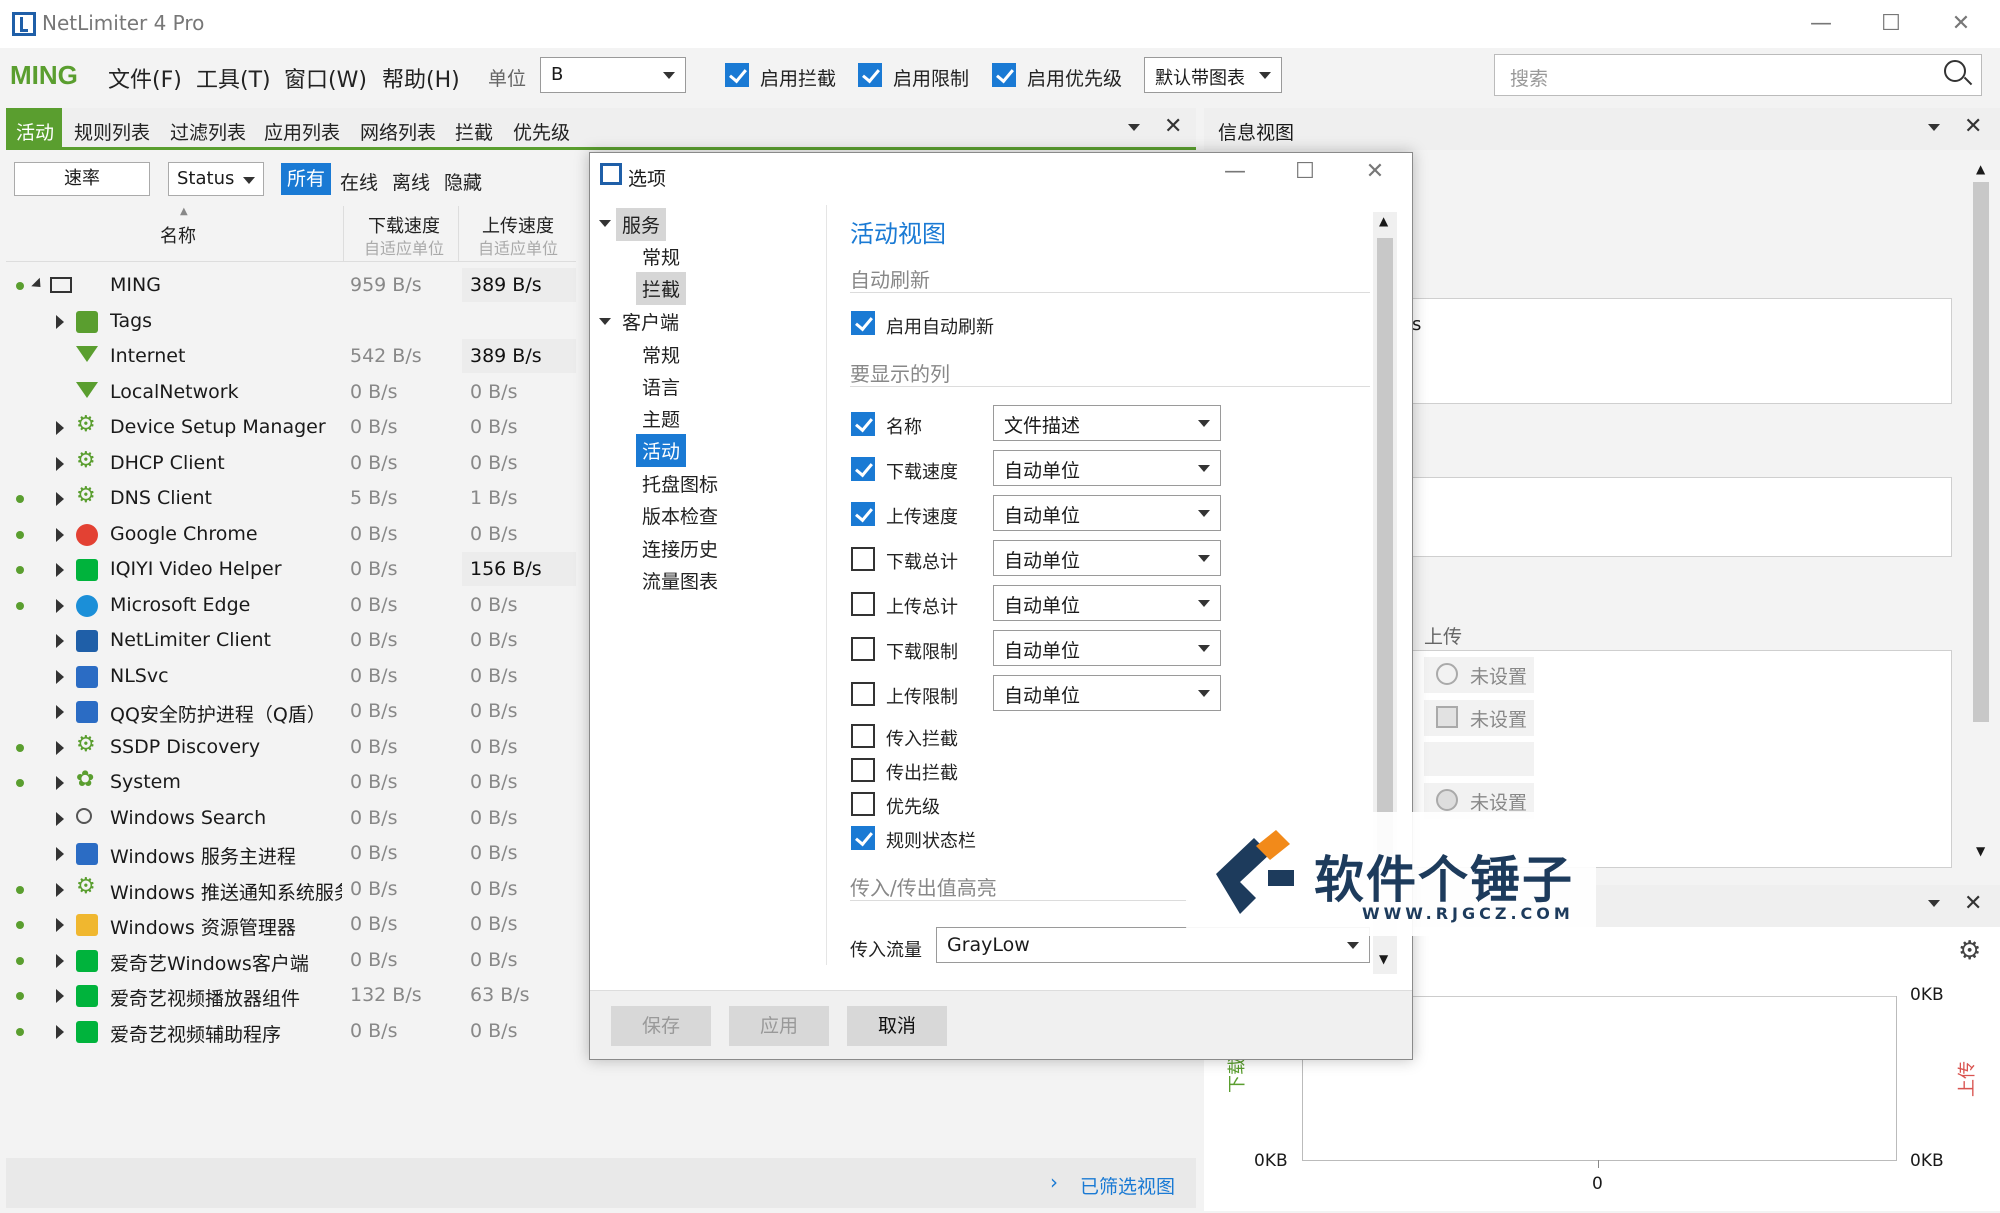 The width and height of the screenshot is (2000, 1213). I want to click on enable-blocking-checkbox, so click(737, 75).